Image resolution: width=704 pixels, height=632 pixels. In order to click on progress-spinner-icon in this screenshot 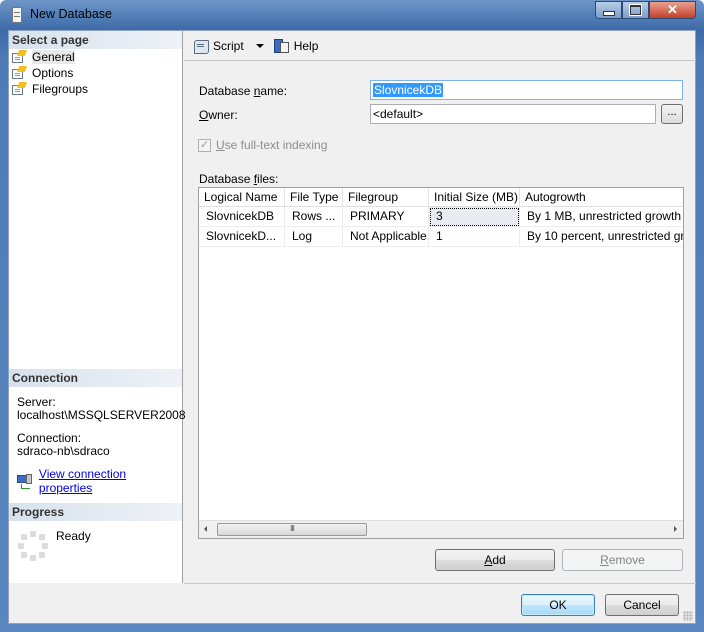, I will do `click(33, 546)`.